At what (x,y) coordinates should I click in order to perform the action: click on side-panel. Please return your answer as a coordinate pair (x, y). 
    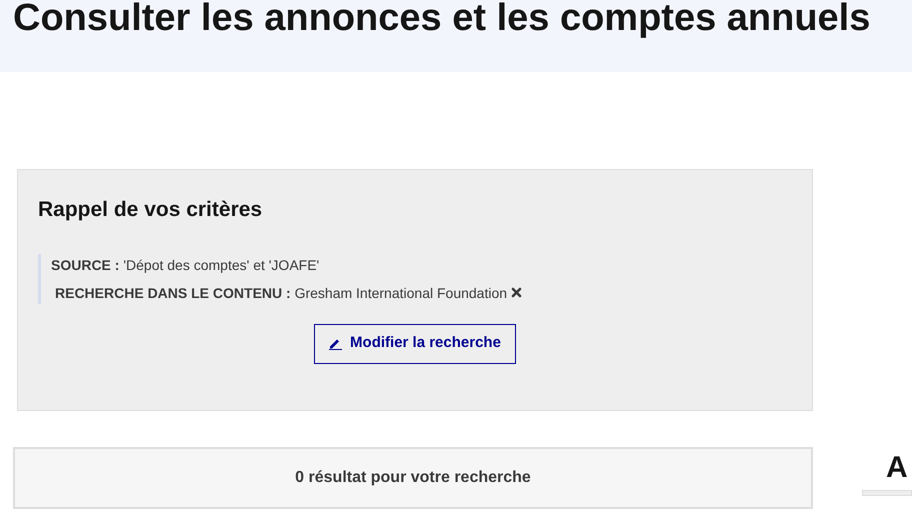
    Looking at the image, I should click on (887, 493).